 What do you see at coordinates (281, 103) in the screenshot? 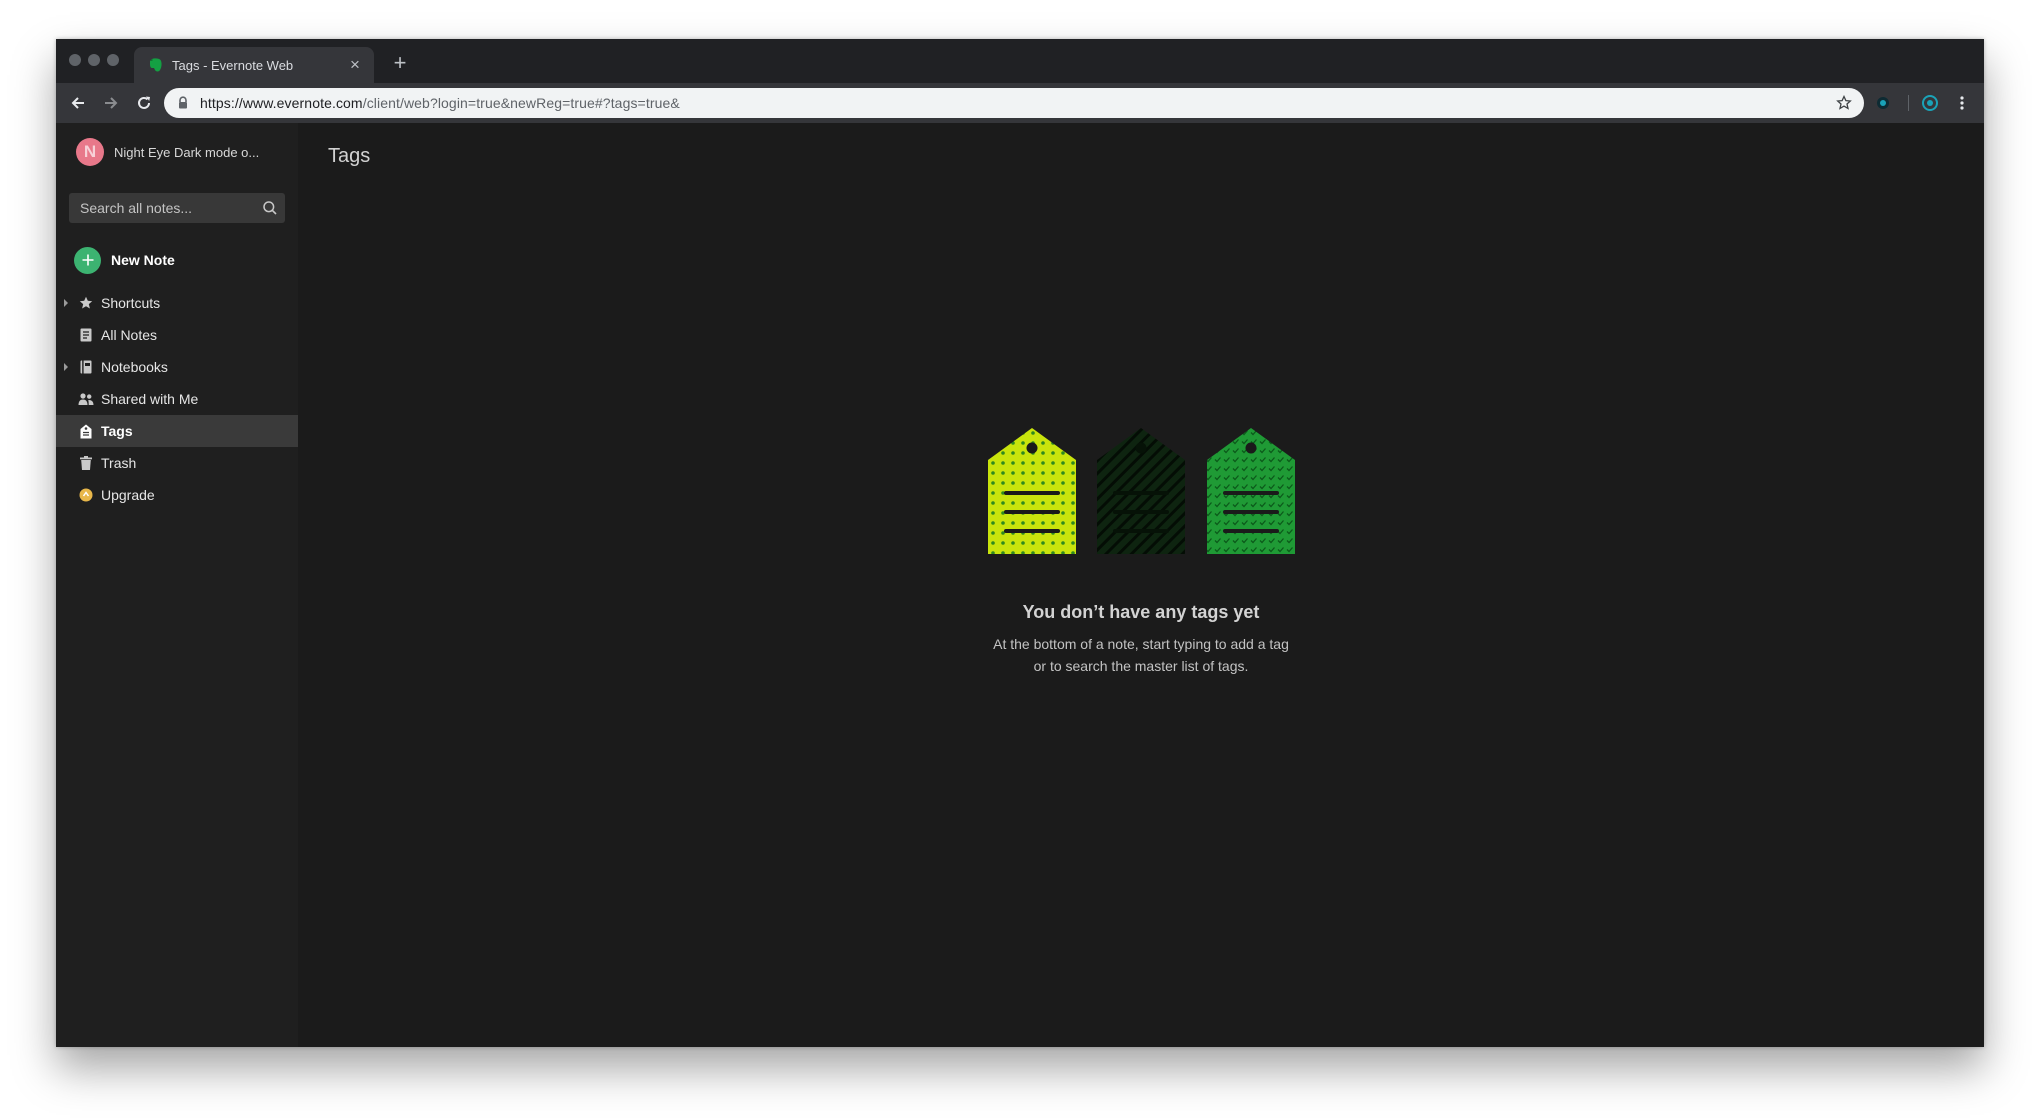
I see `url-host: https://www.evernote.com` at bounding box center [281, 103].